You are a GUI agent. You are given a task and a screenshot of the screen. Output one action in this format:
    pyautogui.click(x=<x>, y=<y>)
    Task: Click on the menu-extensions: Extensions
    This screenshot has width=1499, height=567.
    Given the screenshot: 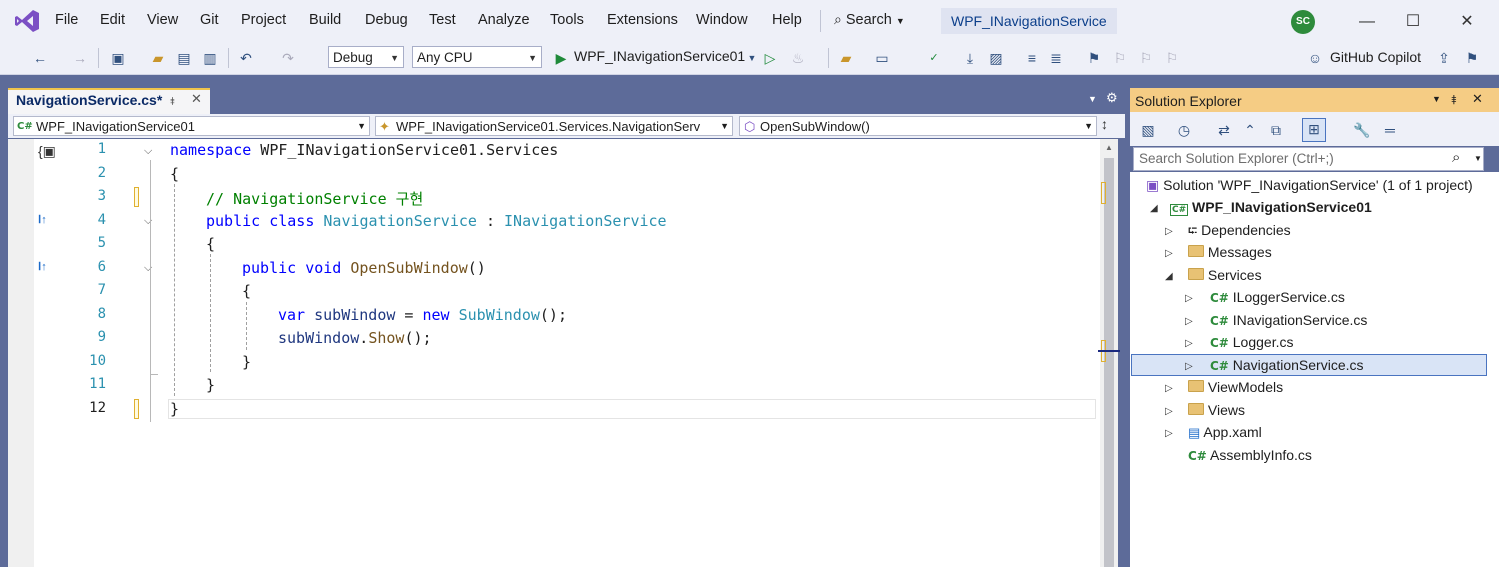 What is the action you would take?
    pyautogui.click(x=642, y=20)
    